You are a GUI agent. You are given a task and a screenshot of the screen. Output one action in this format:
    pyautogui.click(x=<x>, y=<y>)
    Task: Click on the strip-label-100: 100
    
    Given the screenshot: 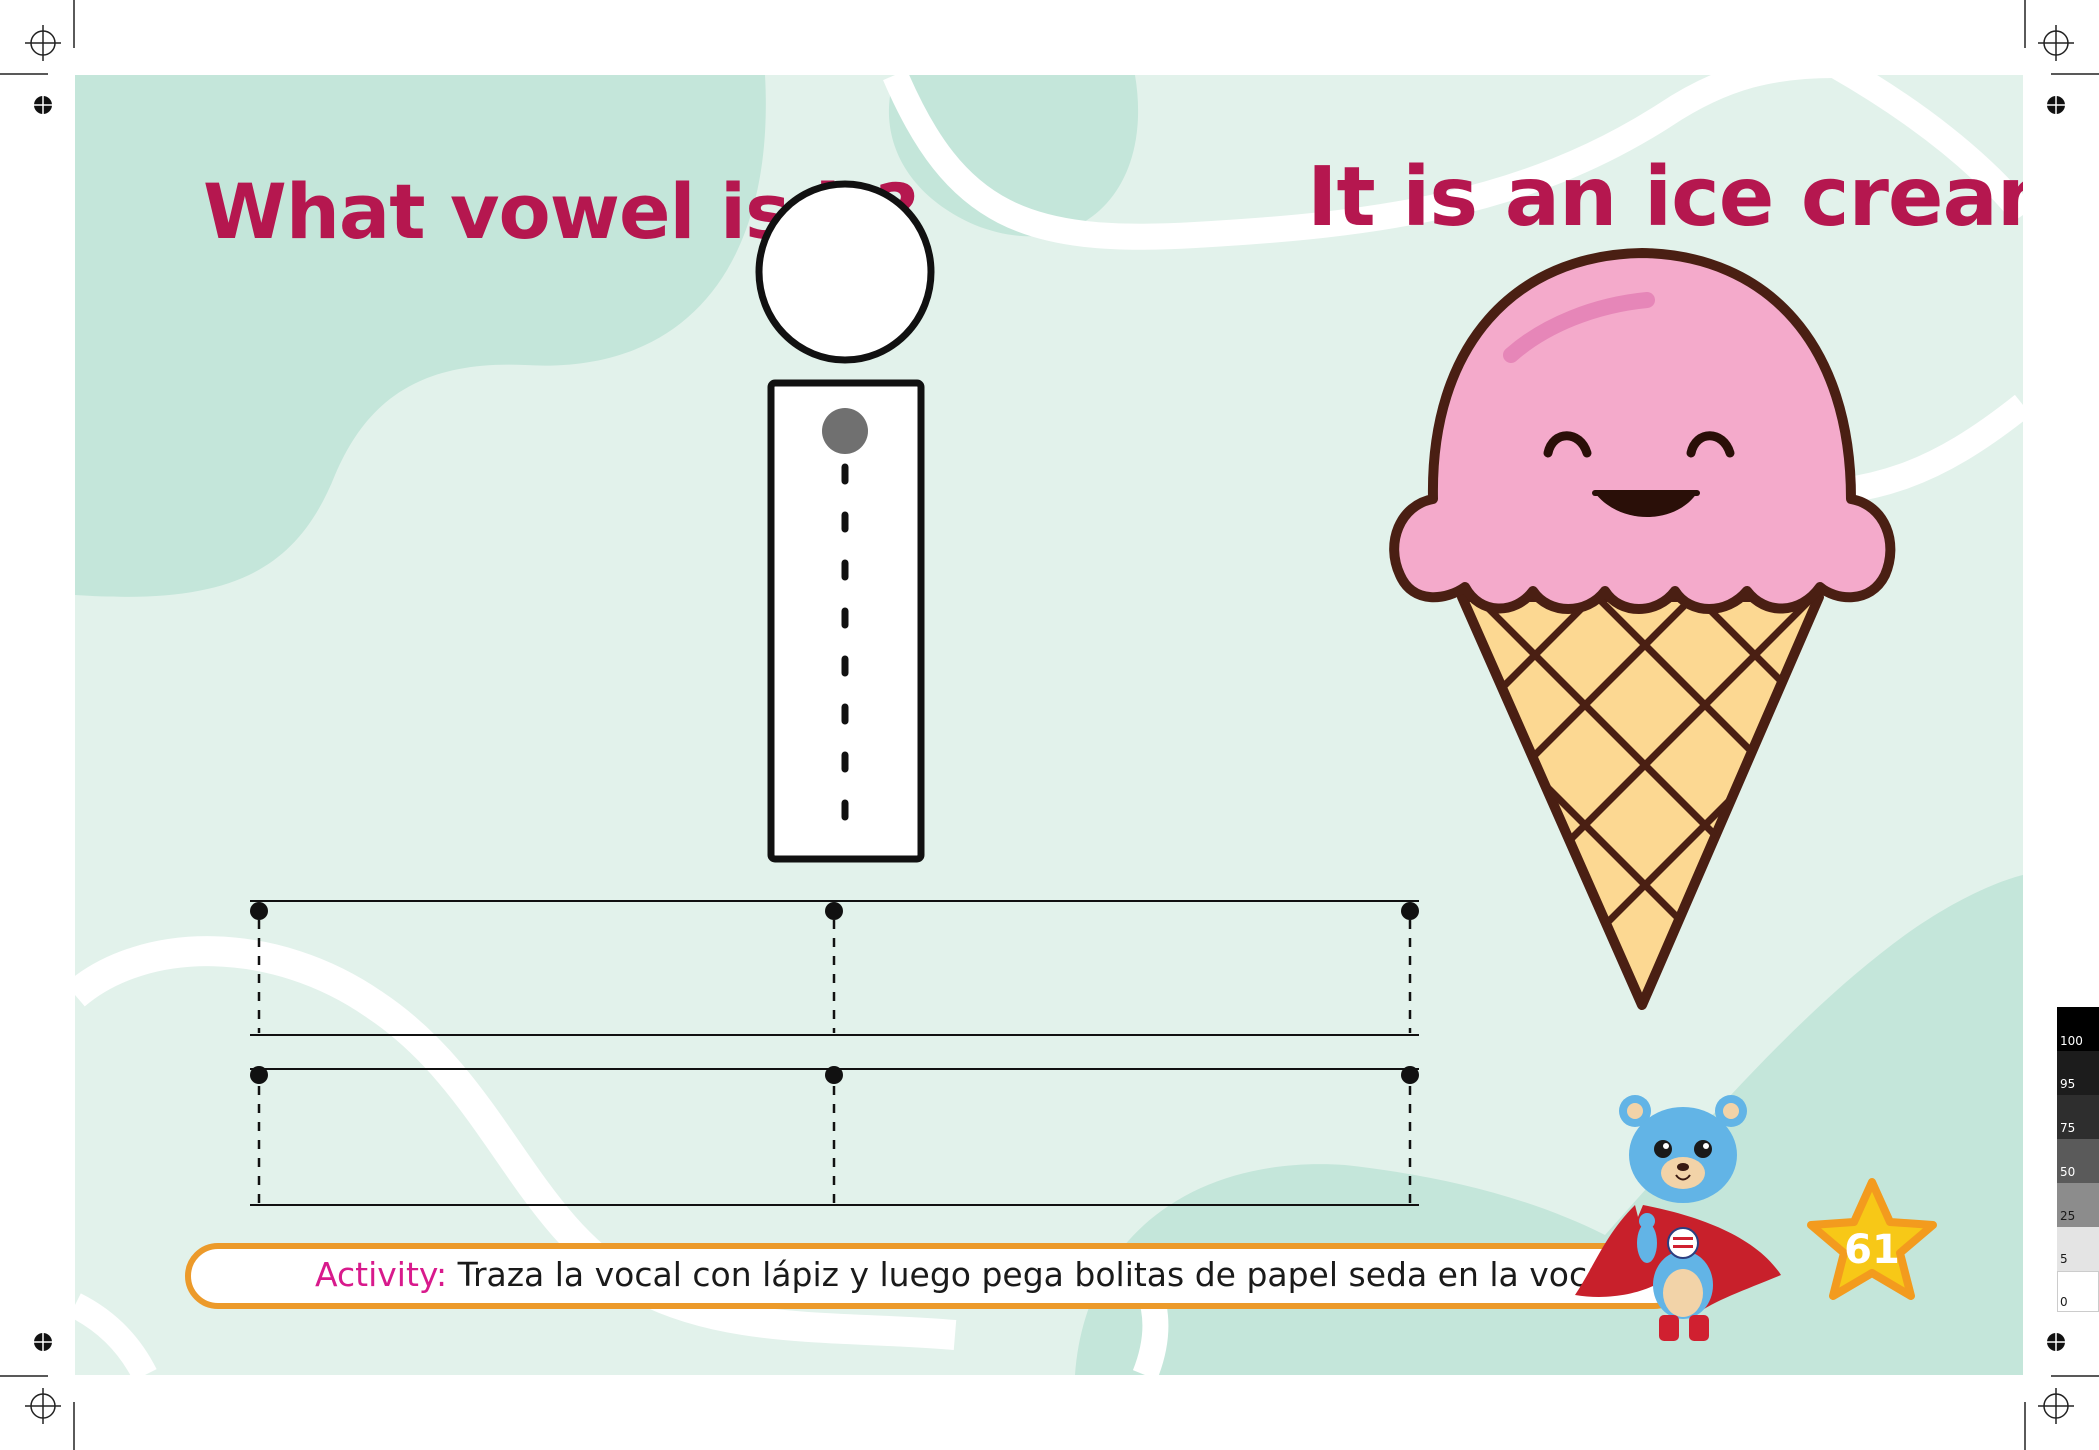 What is the action you would take?
    pyautogui.click(x=2071, y=1041)
    